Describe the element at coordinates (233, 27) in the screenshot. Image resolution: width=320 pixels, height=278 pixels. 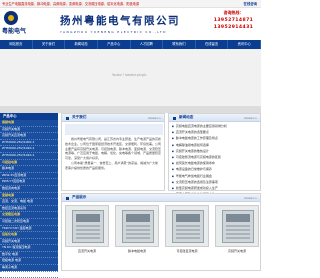
I see `hotline-phone-2: 13952914431` at that location.